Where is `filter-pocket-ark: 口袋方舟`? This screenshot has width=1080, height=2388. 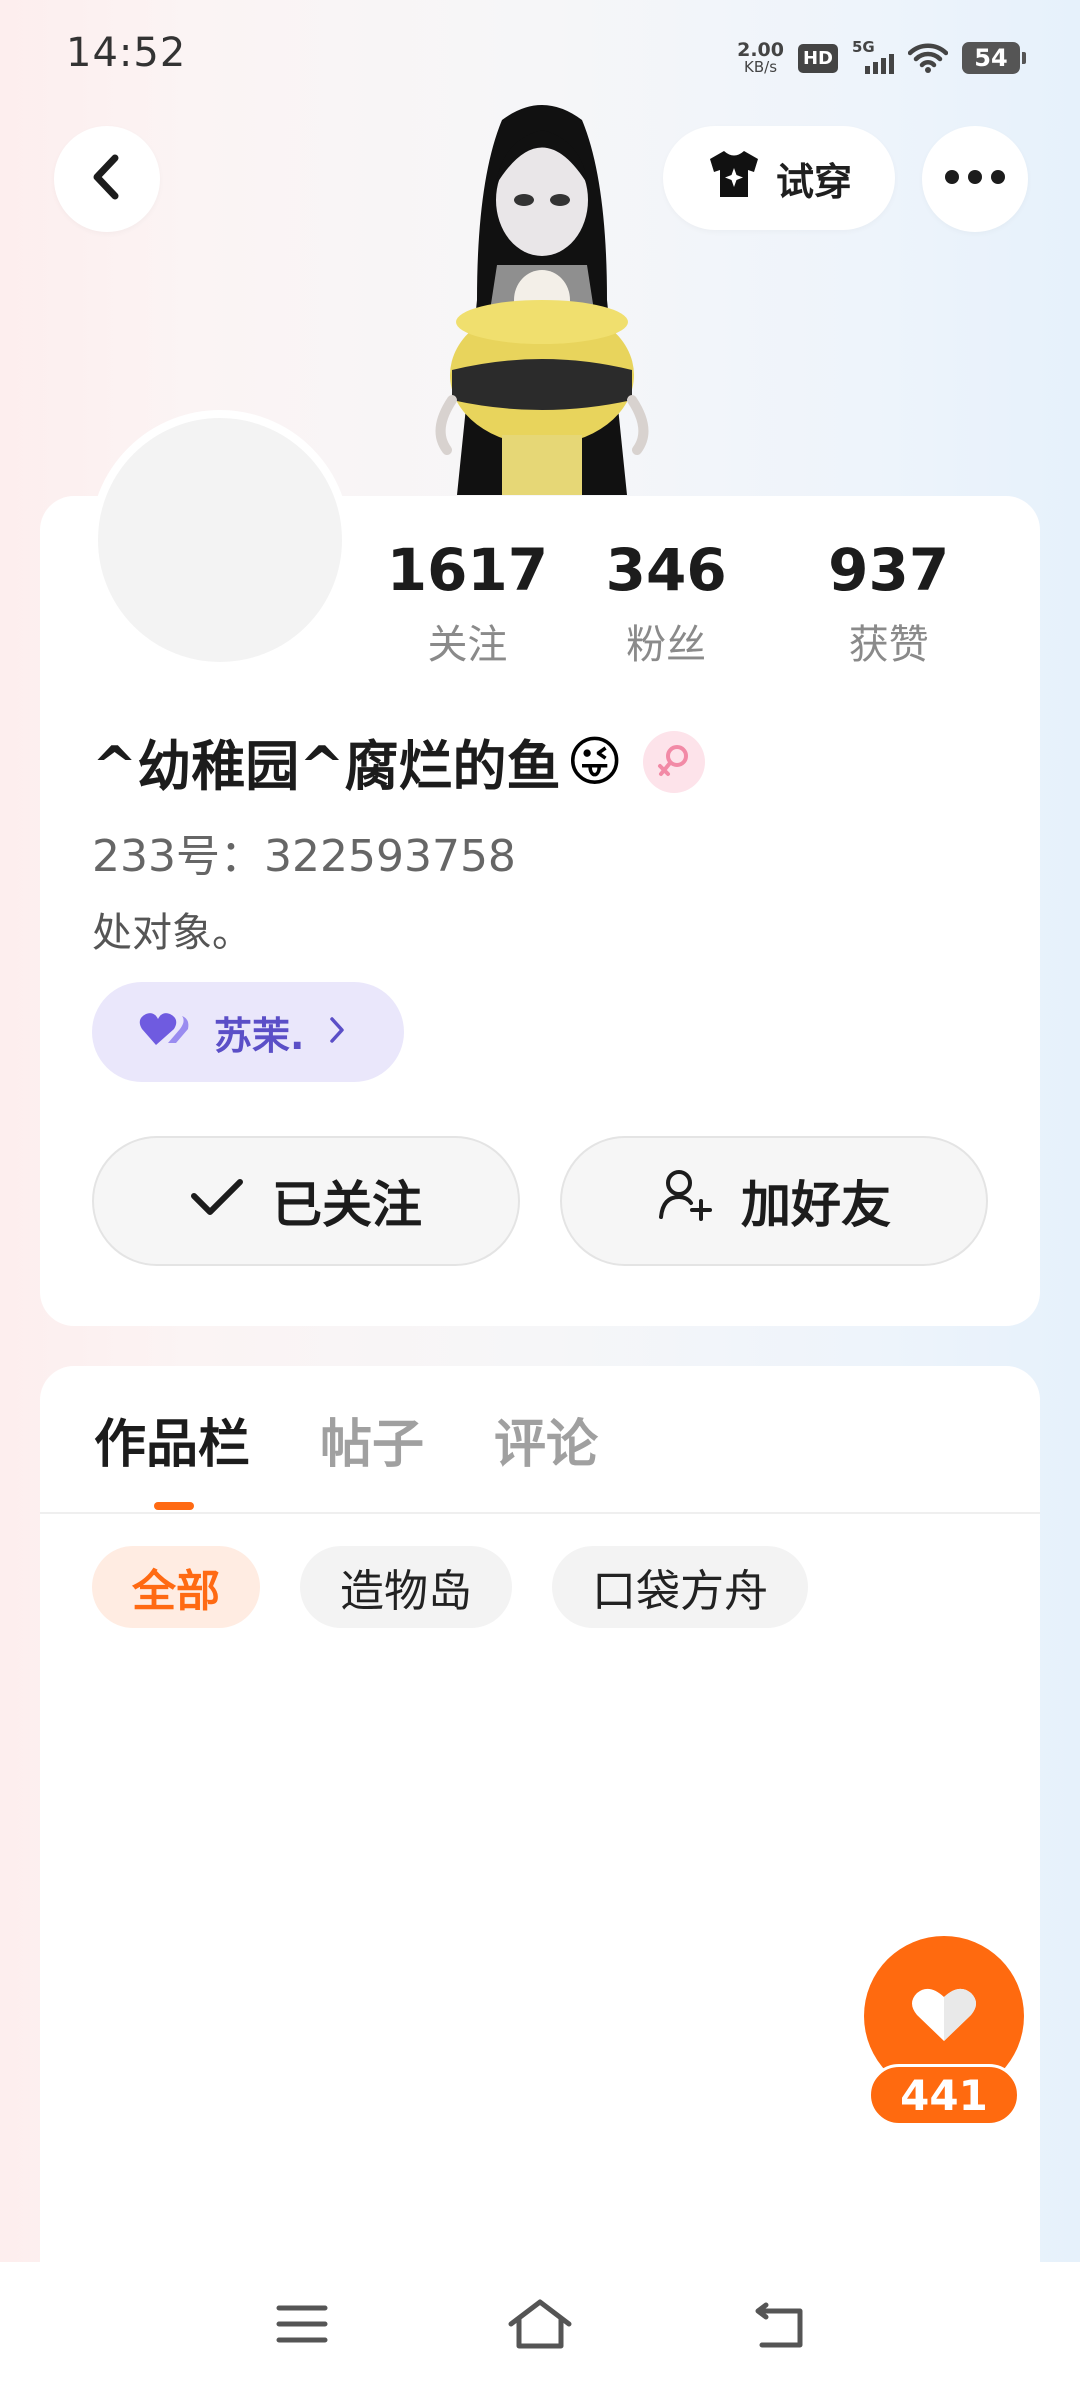 filter-pocket-ark: 口袋方舟 is located at coordinates (680, 1587).